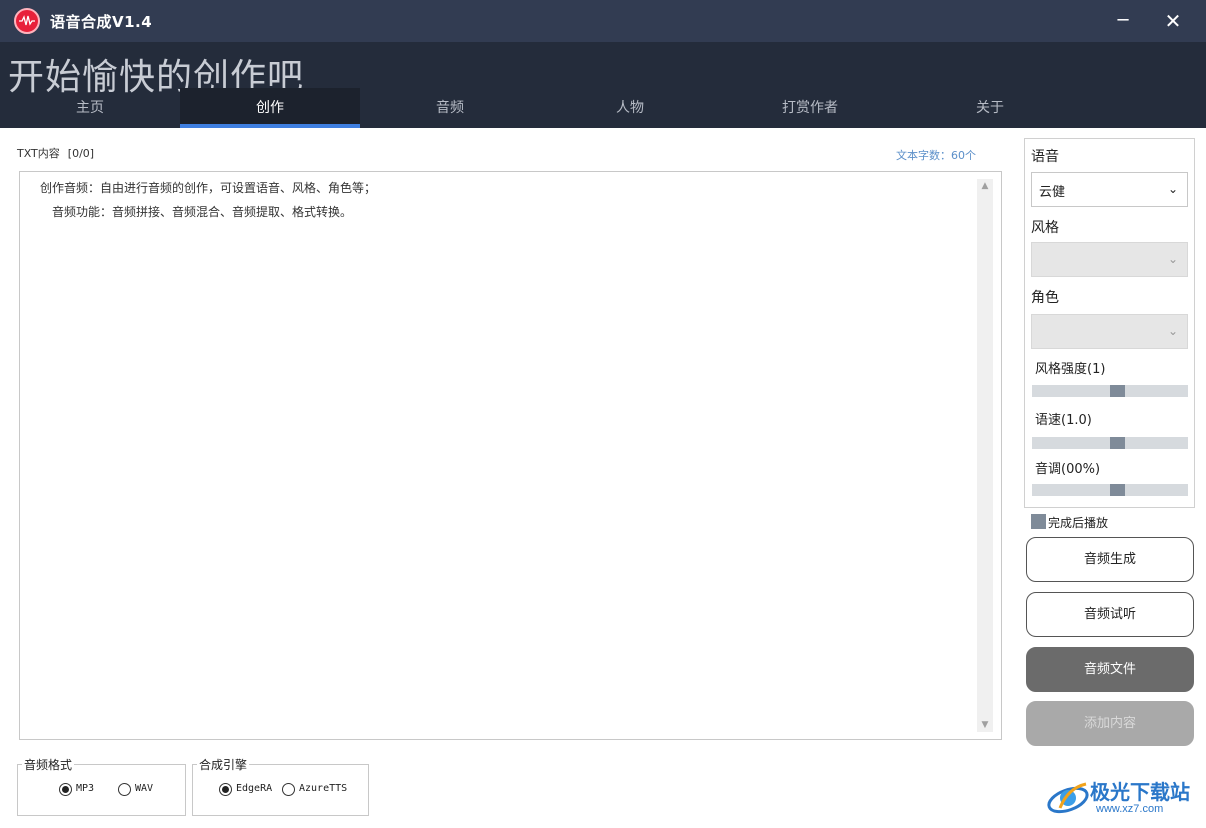 The width and height of the screenshot is (1206, 828). Describe the element at coordinates (85, 788) in the screenshot. I see `radio-label: MP3` at that location.